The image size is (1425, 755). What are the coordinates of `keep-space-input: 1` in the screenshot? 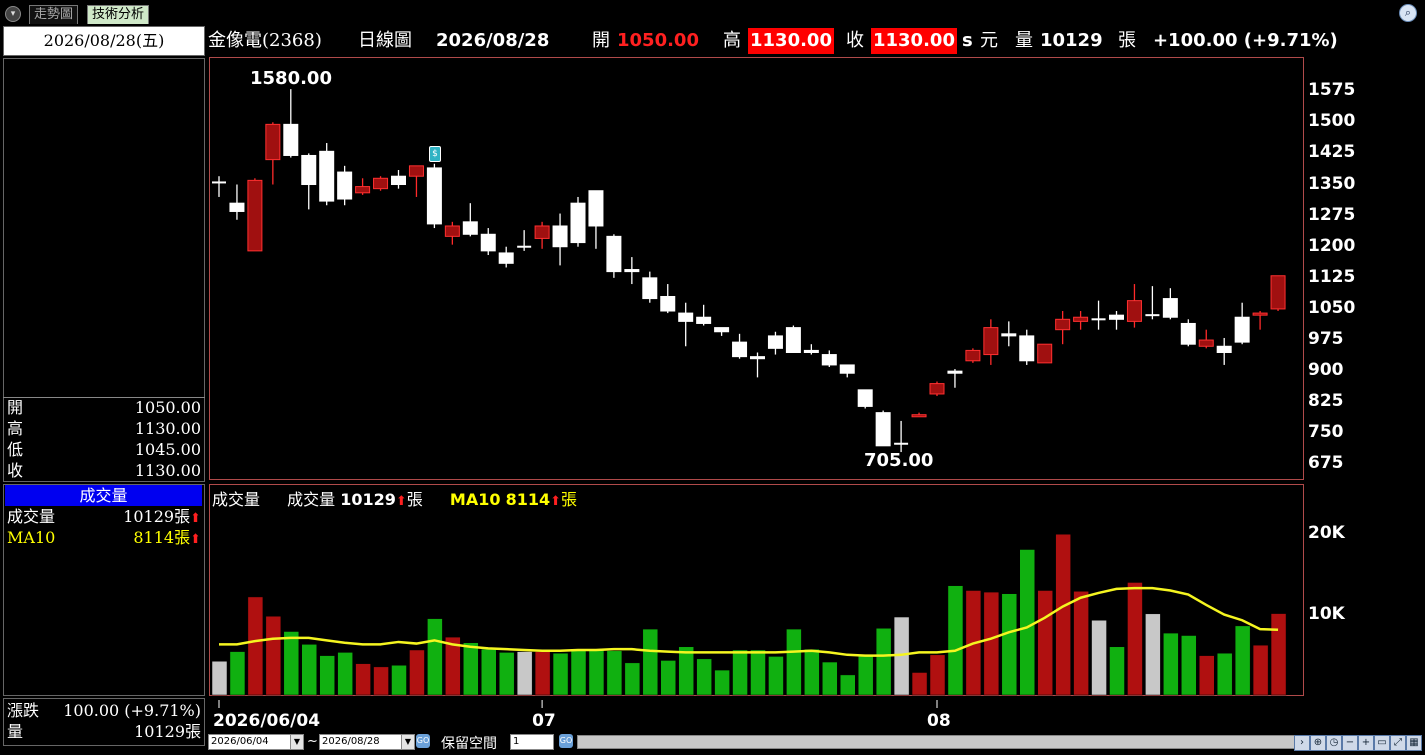 It's located at (532, 742).